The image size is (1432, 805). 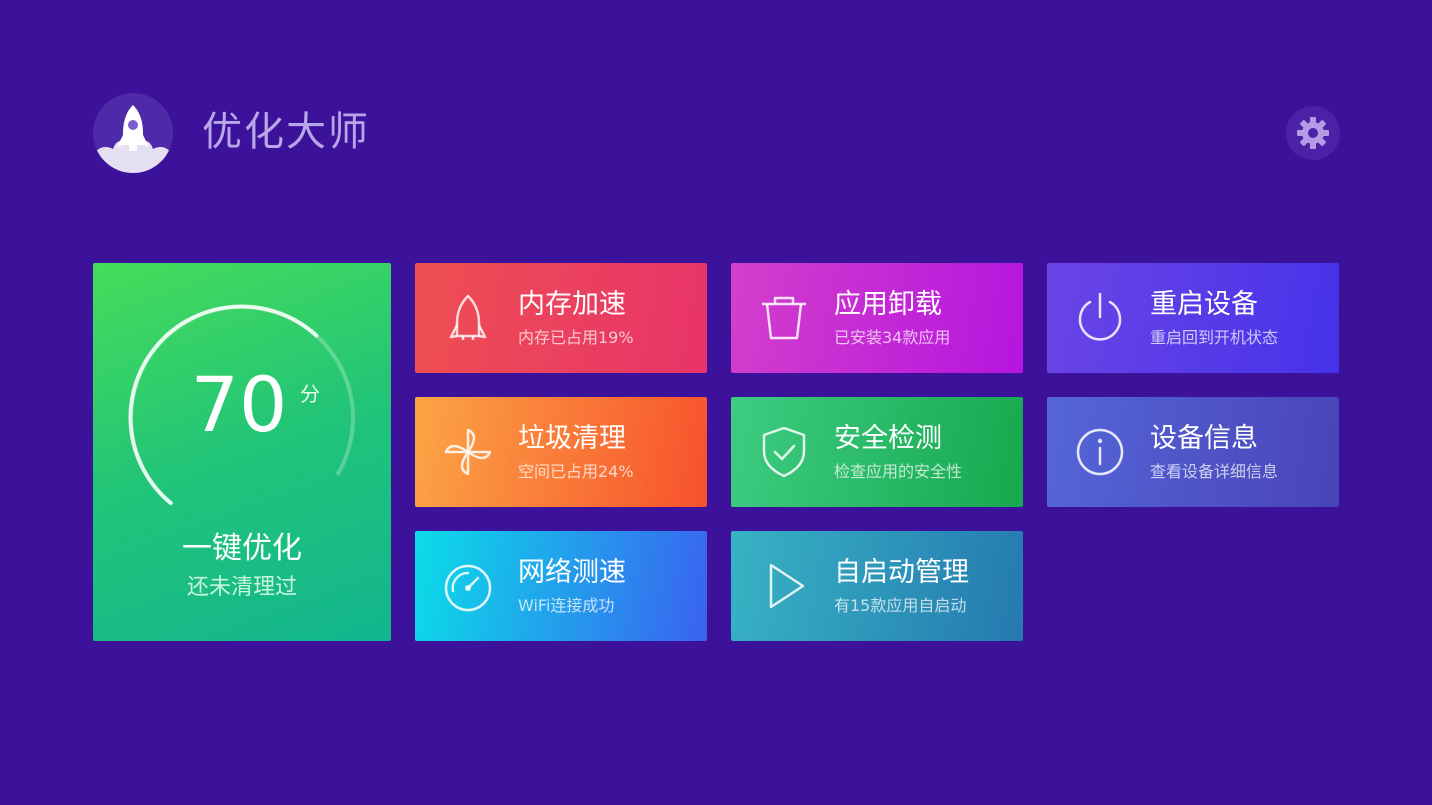 I want to click on app-title: 优化大师, so click(x=286, y=132).